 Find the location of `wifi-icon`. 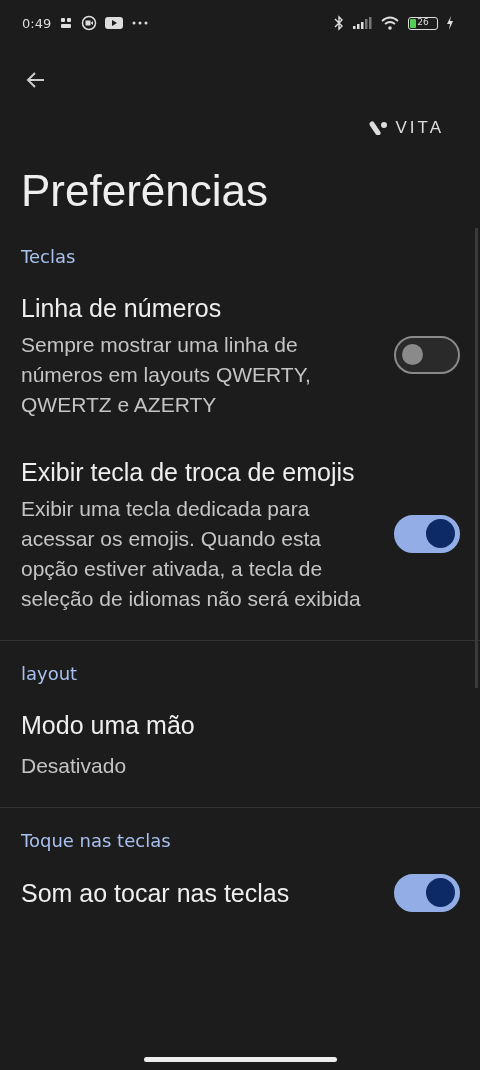

wifi-icon is located at coordinates (390, 23).